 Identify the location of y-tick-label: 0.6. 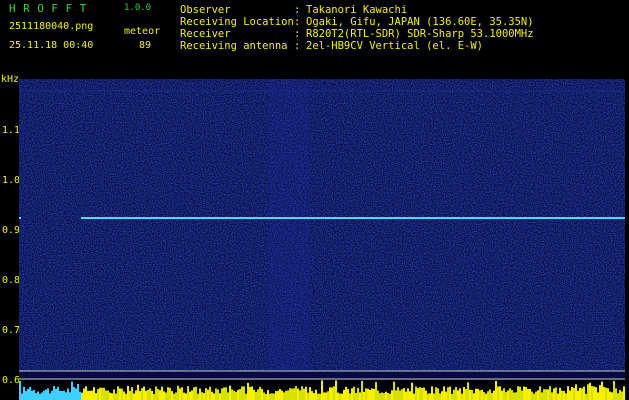
(11, 380).